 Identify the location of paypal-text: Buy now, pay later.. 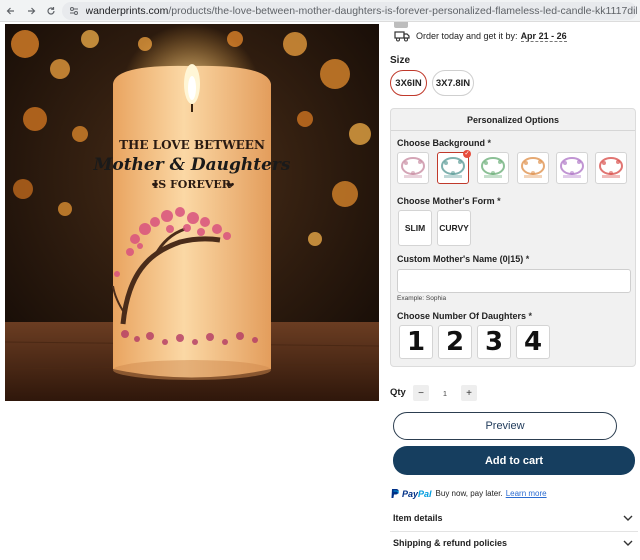
(469, 493).